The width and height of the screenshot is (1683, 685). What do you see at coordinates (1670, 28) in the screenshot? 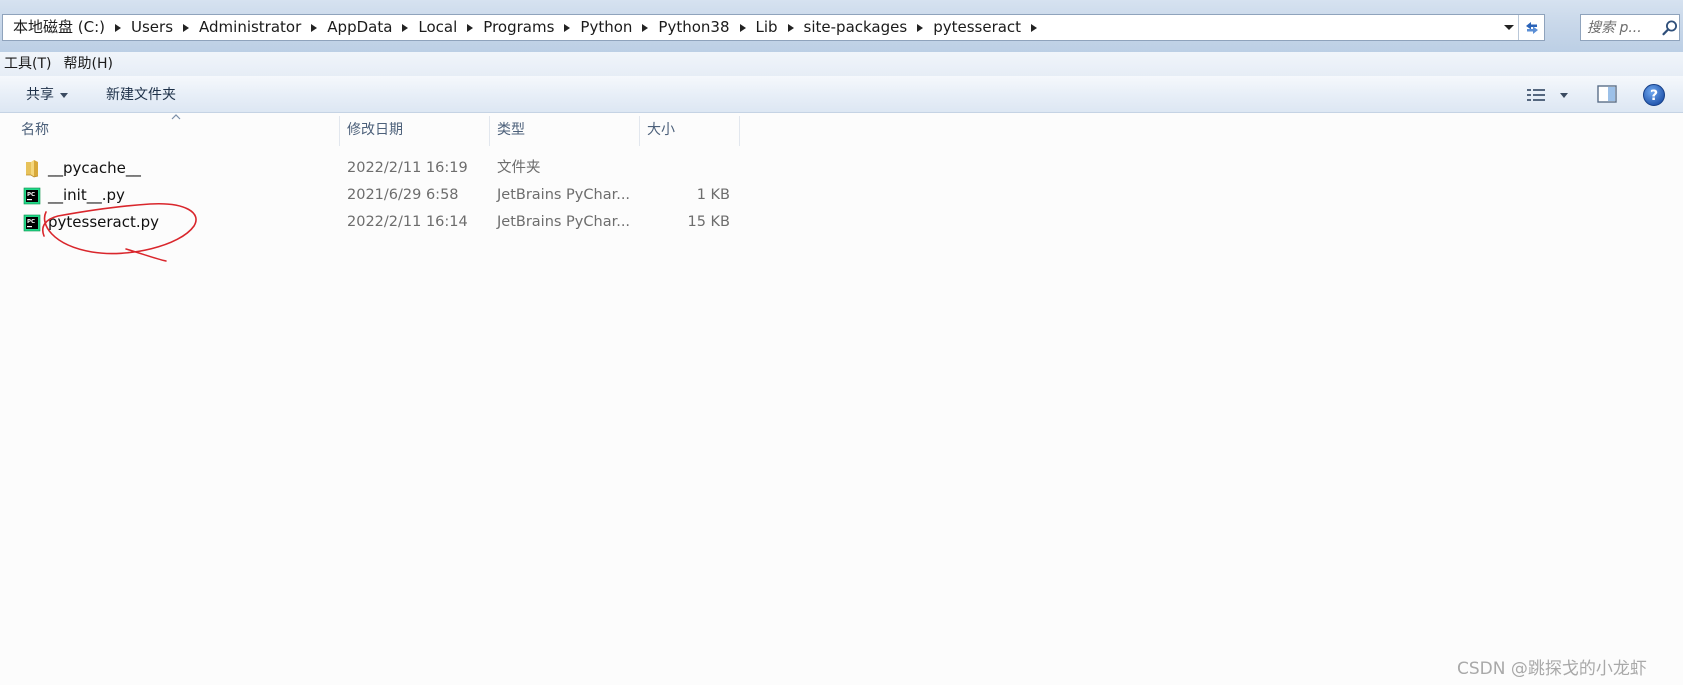
I see `search-icon` at bounding box center [1670, 28].